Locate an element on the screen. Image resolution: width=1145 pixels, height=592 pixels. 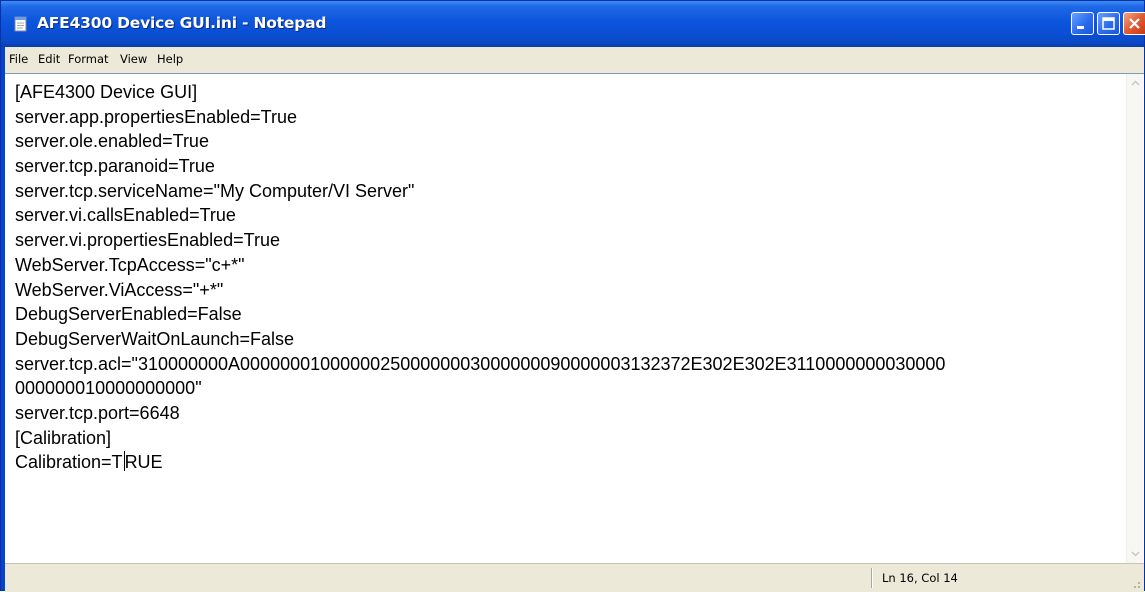
text-line: DebugServerEnabled=False is located at coordinates (128, 314).